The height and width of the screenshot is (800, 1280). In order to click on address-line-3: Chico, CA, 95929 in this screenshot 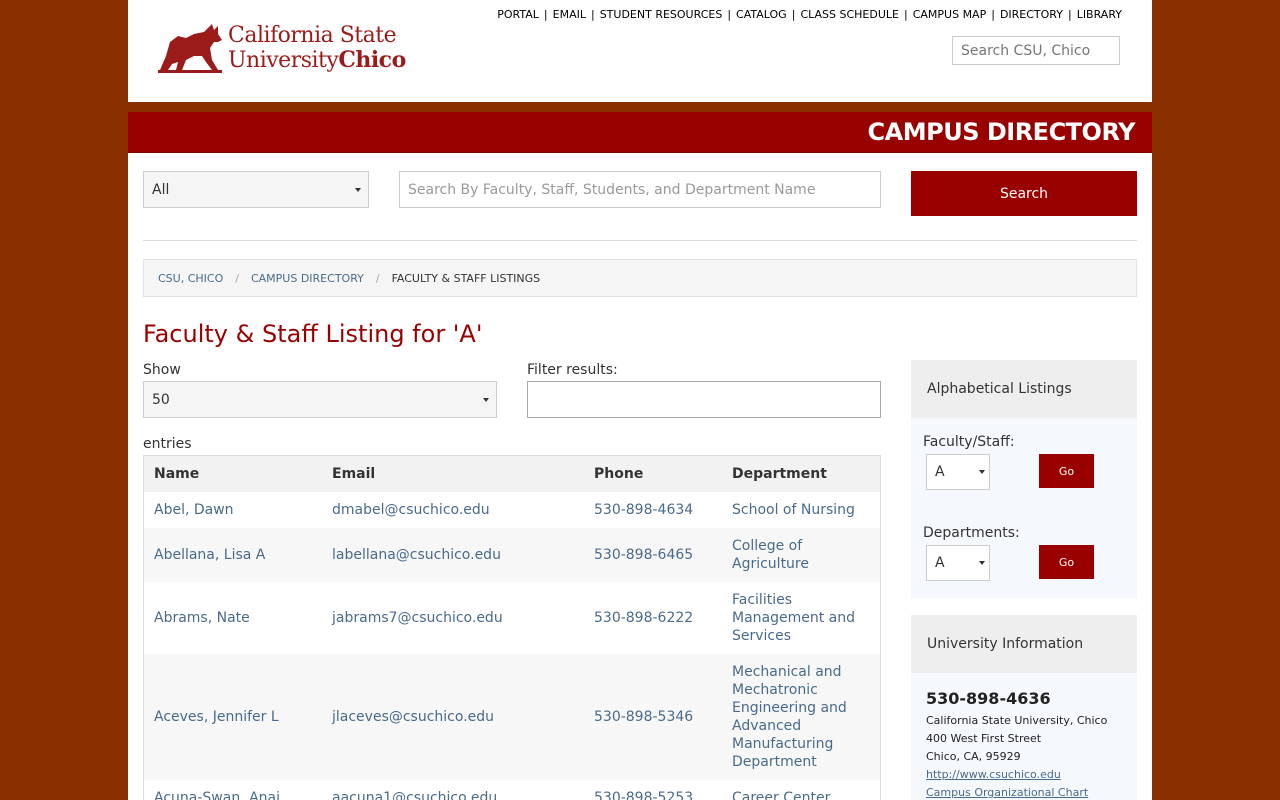, I will do `click(973, 756)`.